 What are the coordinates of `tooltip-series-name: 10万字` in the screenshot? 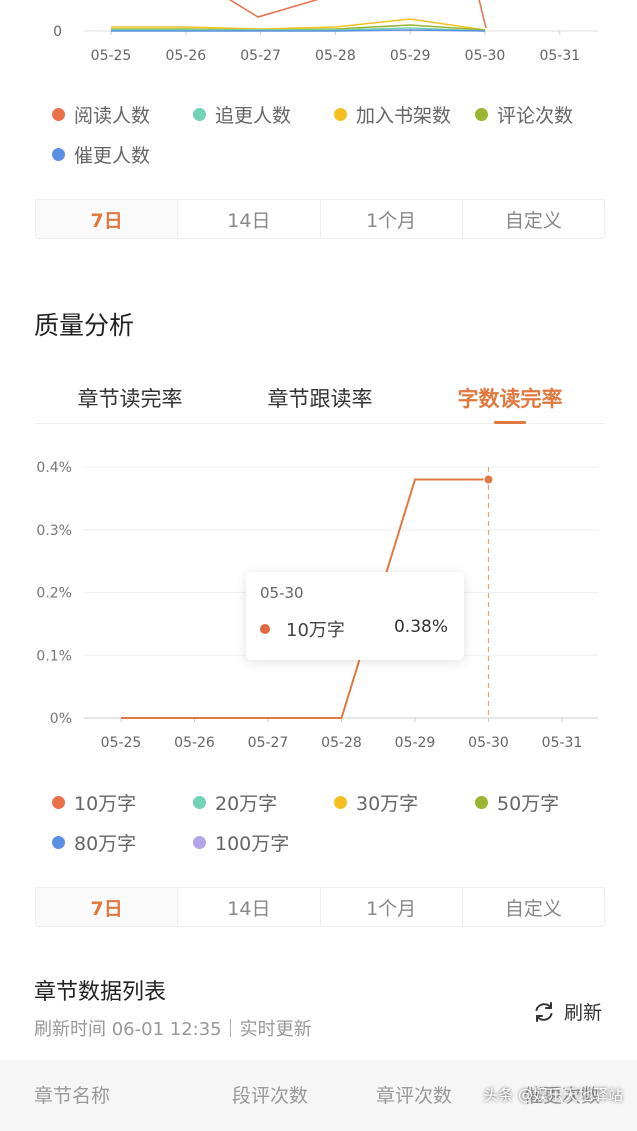 It's located at (315, 630).